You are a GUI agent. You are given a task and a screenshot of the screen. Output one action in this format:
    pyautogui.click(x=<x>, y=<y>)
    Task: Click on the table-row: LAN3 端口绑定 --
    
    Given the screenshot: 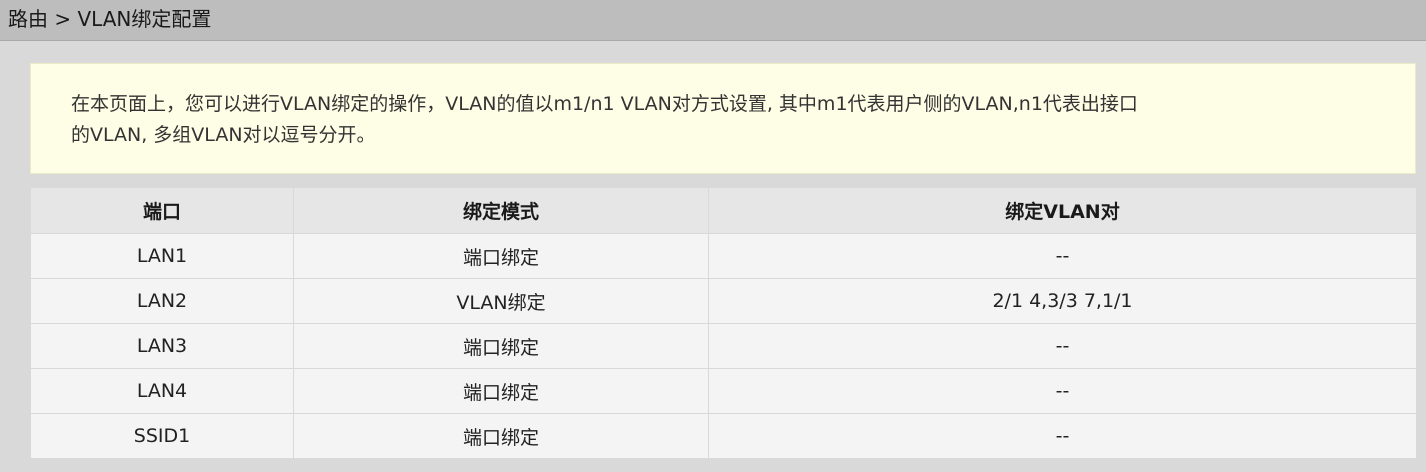 What is the action you would take?
    pyautogui.click(x=723, y=346)
    